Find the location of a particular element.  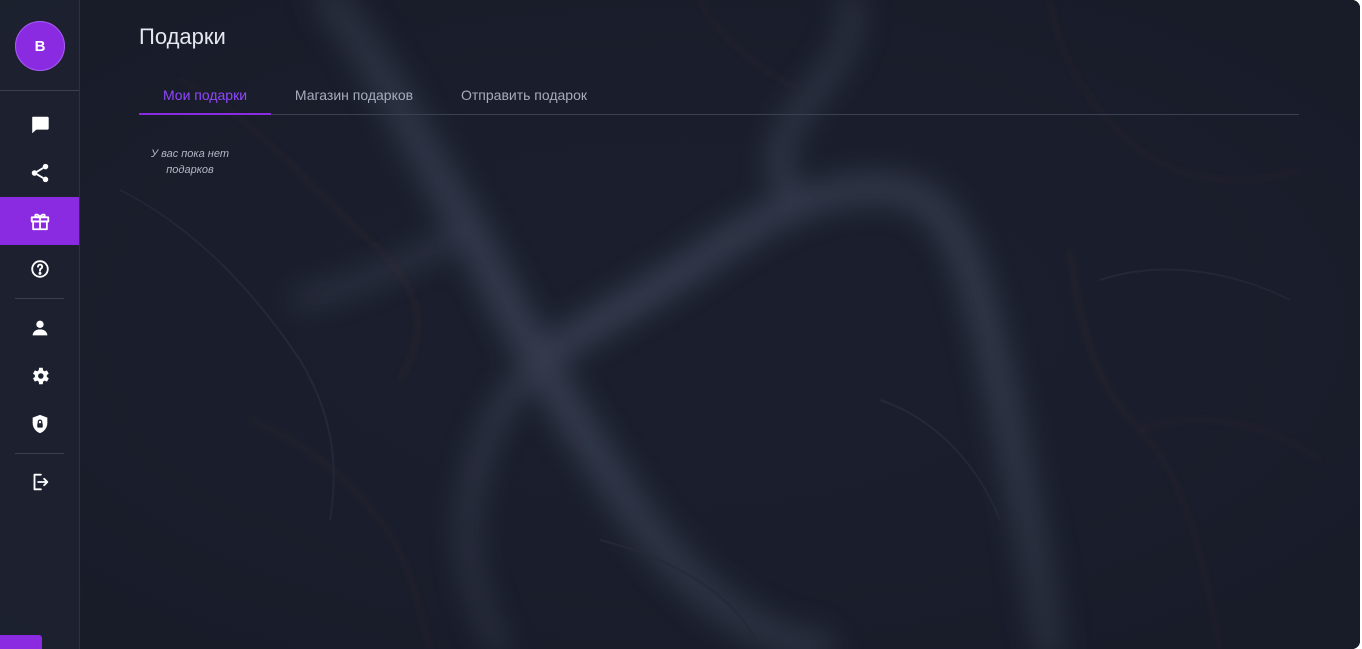

empty-state-message: У вас пока нет подарков is located at coordinates (189, 162).